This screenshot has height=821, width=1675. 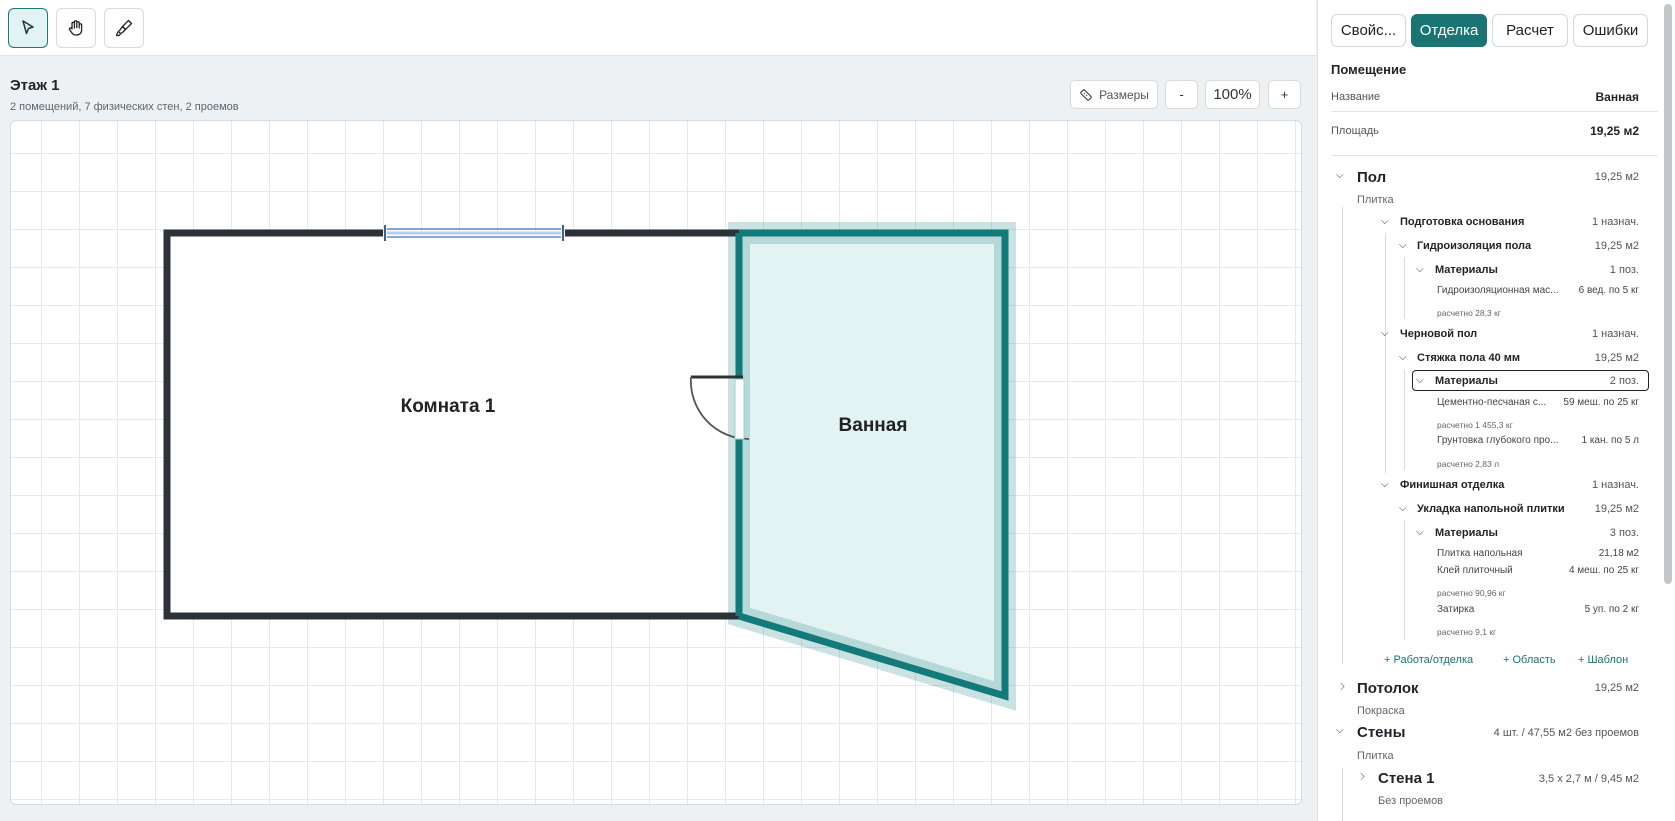 I want to click on room-1-label: Комната 1, so click(x=448, y=406).